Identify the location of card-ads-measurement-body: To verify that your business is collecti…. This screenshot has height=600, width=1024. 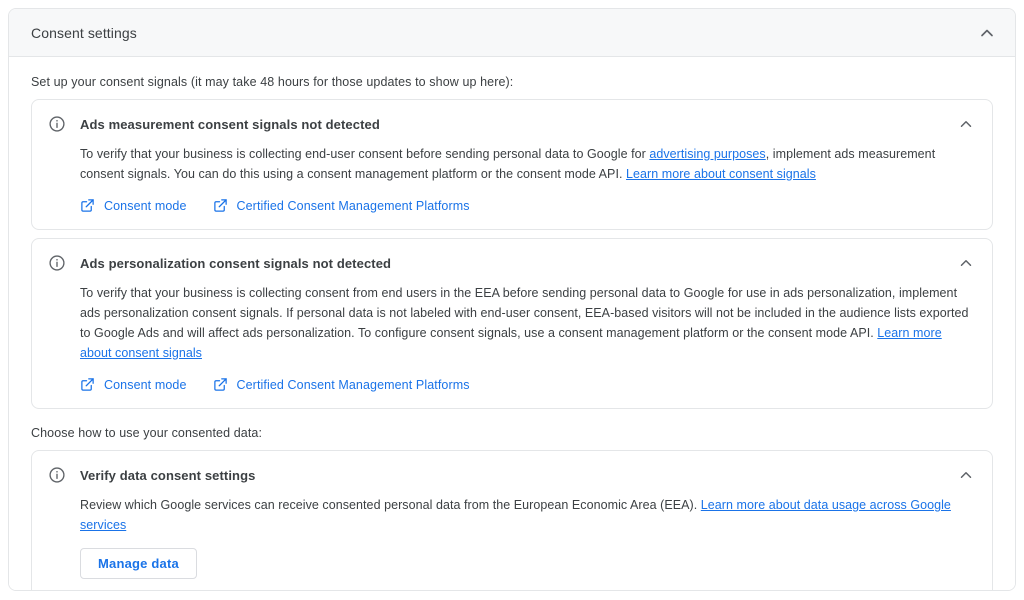
(512, 181).